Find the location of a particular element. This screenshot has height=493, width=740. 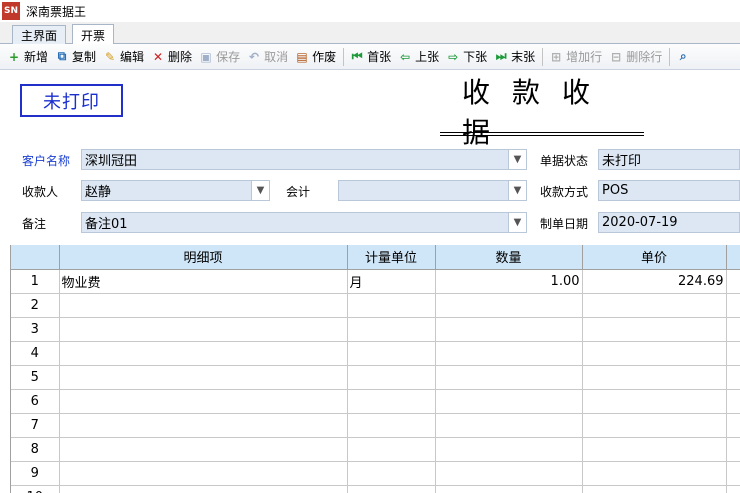

void-button: ▤ 作废 is located at coordinates (316, 57).